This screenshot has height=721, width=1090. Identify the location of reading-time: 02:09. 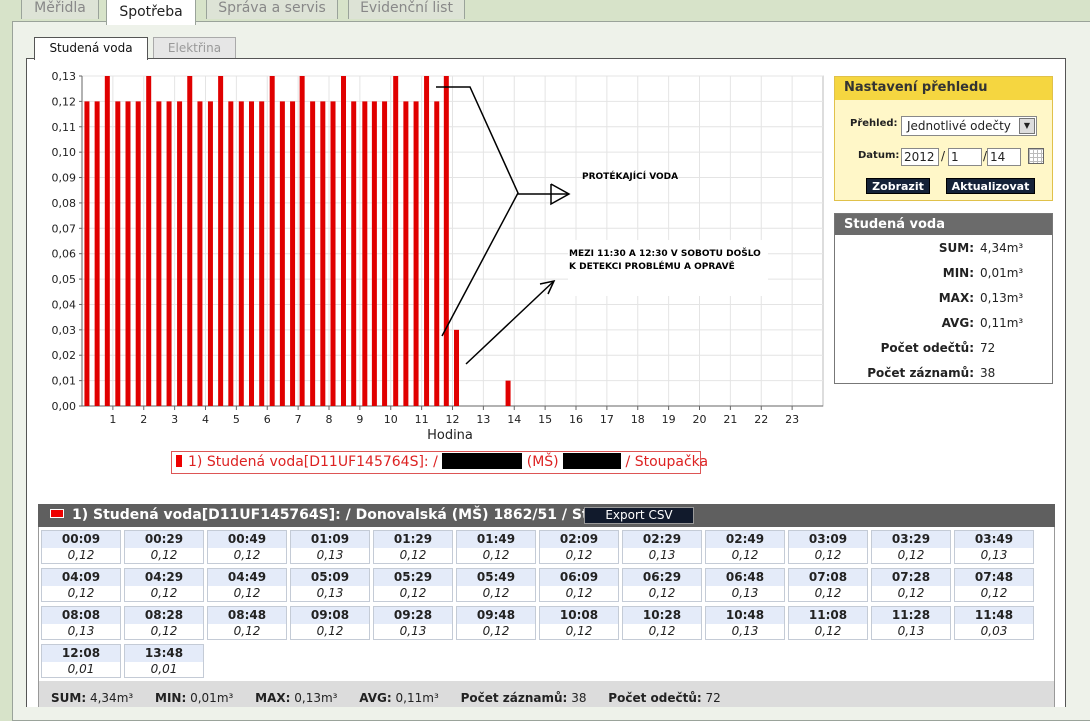
(579, 539).